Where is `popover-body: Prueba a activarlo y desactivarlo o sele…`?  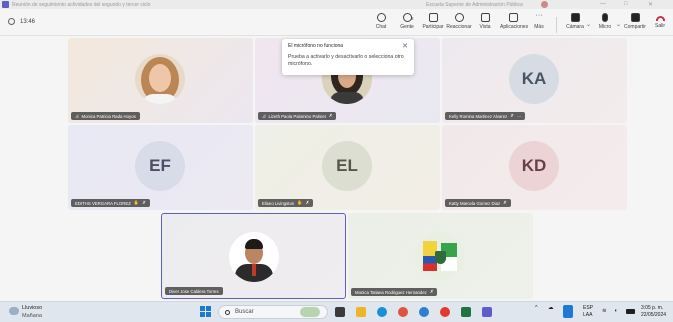 popover-body: Prueba a activarlo y desactivarlo o sele… is located at coordinates (346, 60).